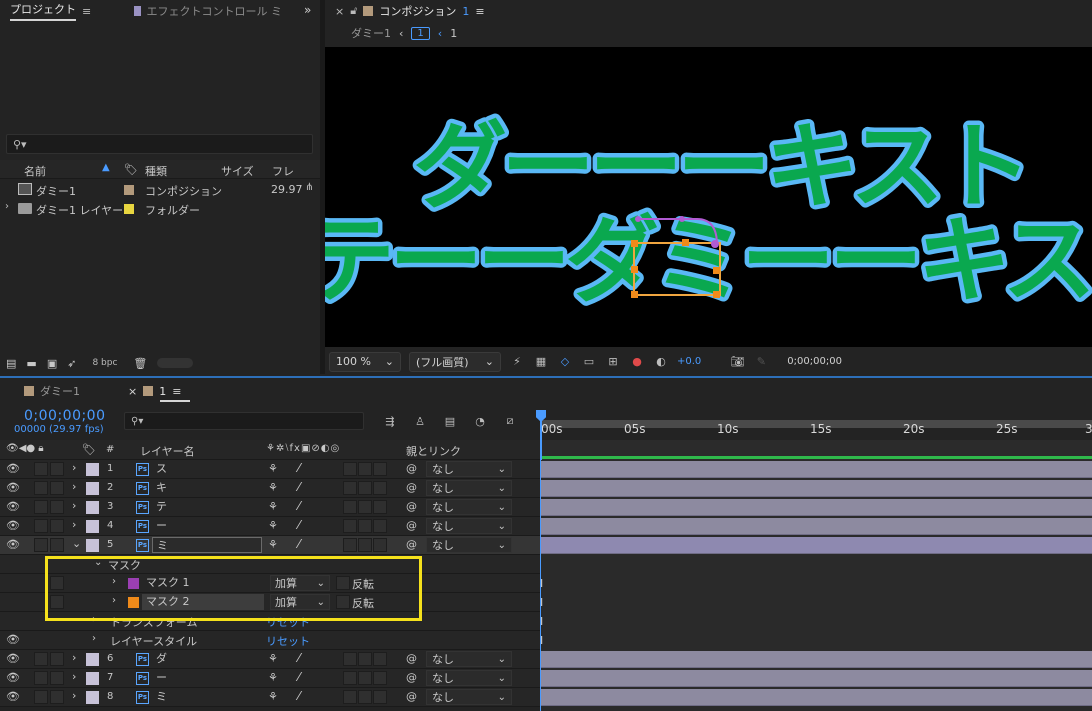  What do you see at coordinates (31, 363) in the screenshot?
I see `new-folder-icon: ▬` at bounding box center [31, 363].